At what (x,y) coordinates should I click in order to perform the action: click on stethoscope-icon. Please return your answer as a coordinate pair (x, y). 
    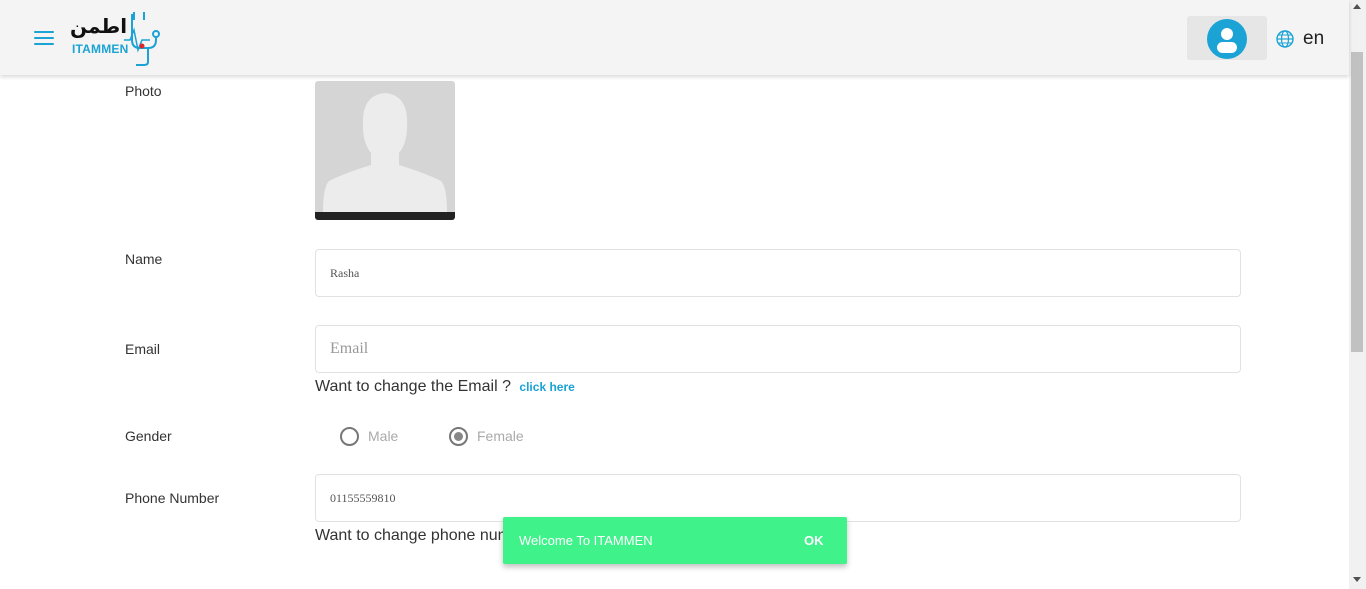
    Looking at the image, I should click on (142, 39).